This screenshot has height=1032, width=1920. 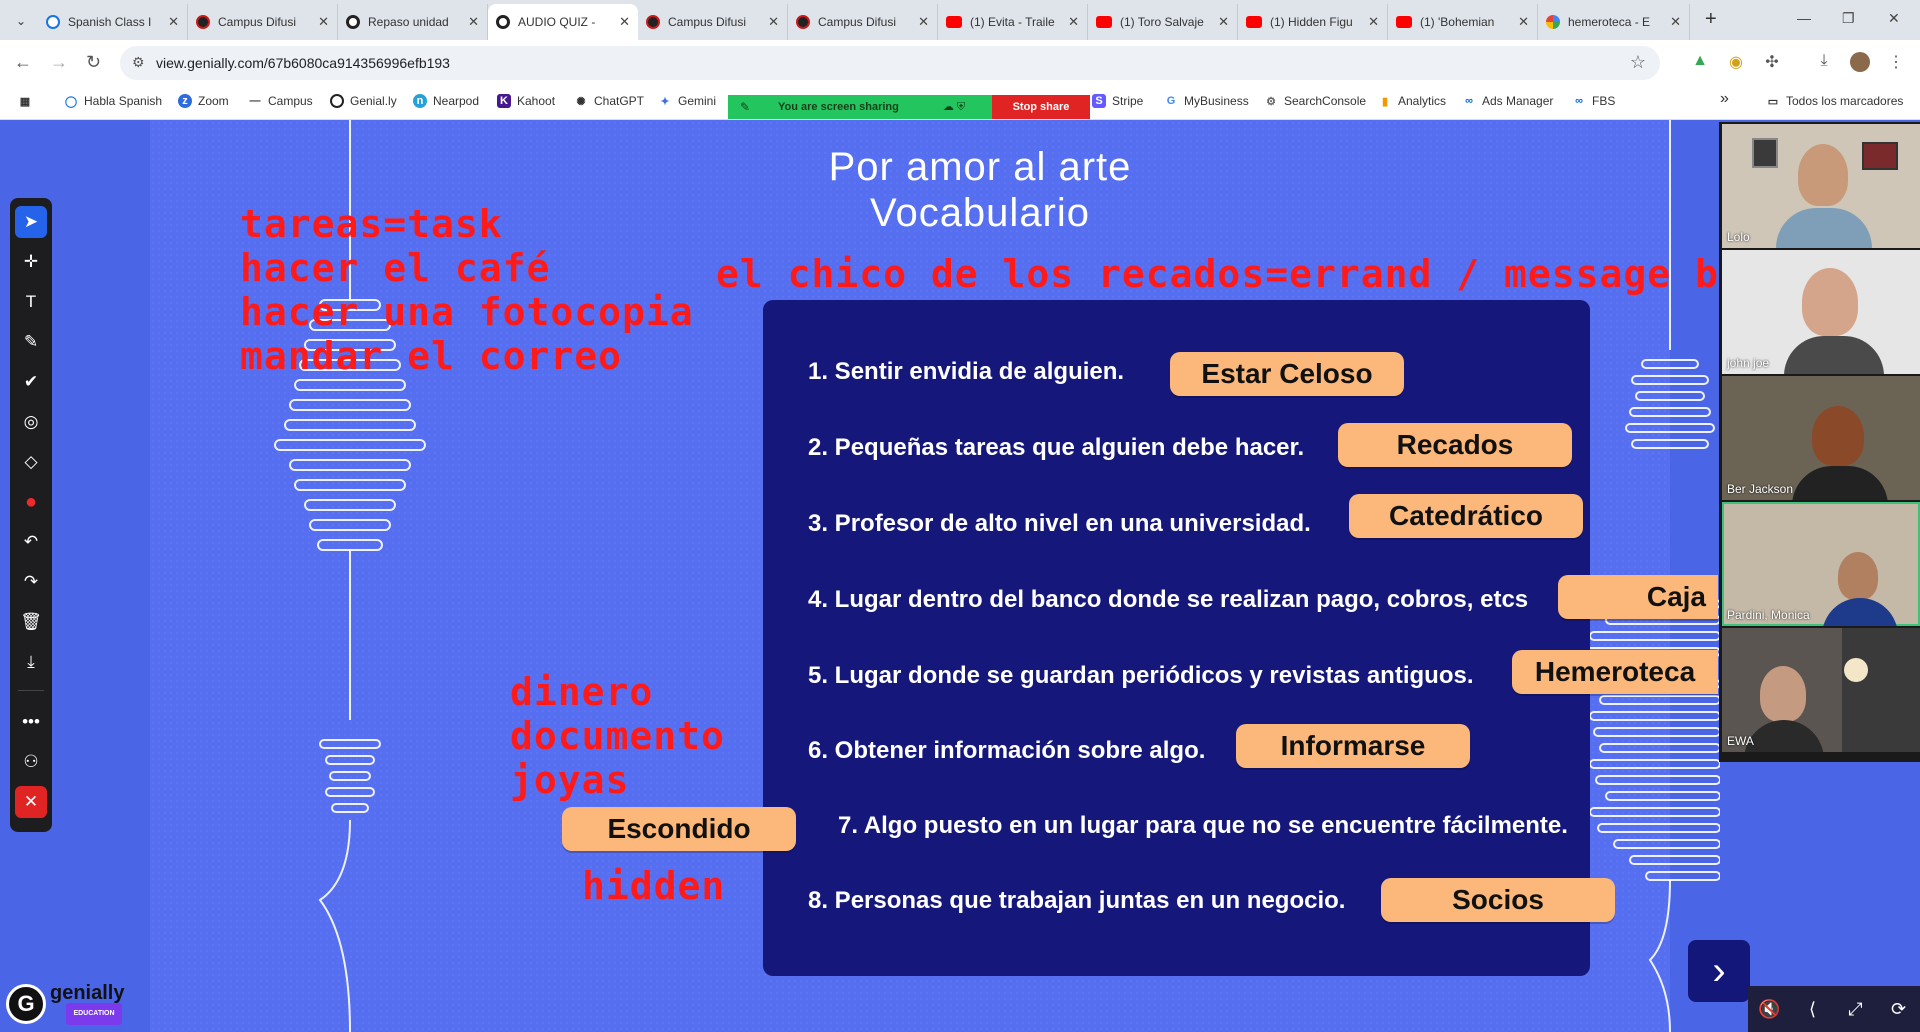 What do you see at coordinates (1463, 22) in the screenshot?
I see `tab-item: (1) 'Bohemian ✕` at bounding box center [1463, 22].